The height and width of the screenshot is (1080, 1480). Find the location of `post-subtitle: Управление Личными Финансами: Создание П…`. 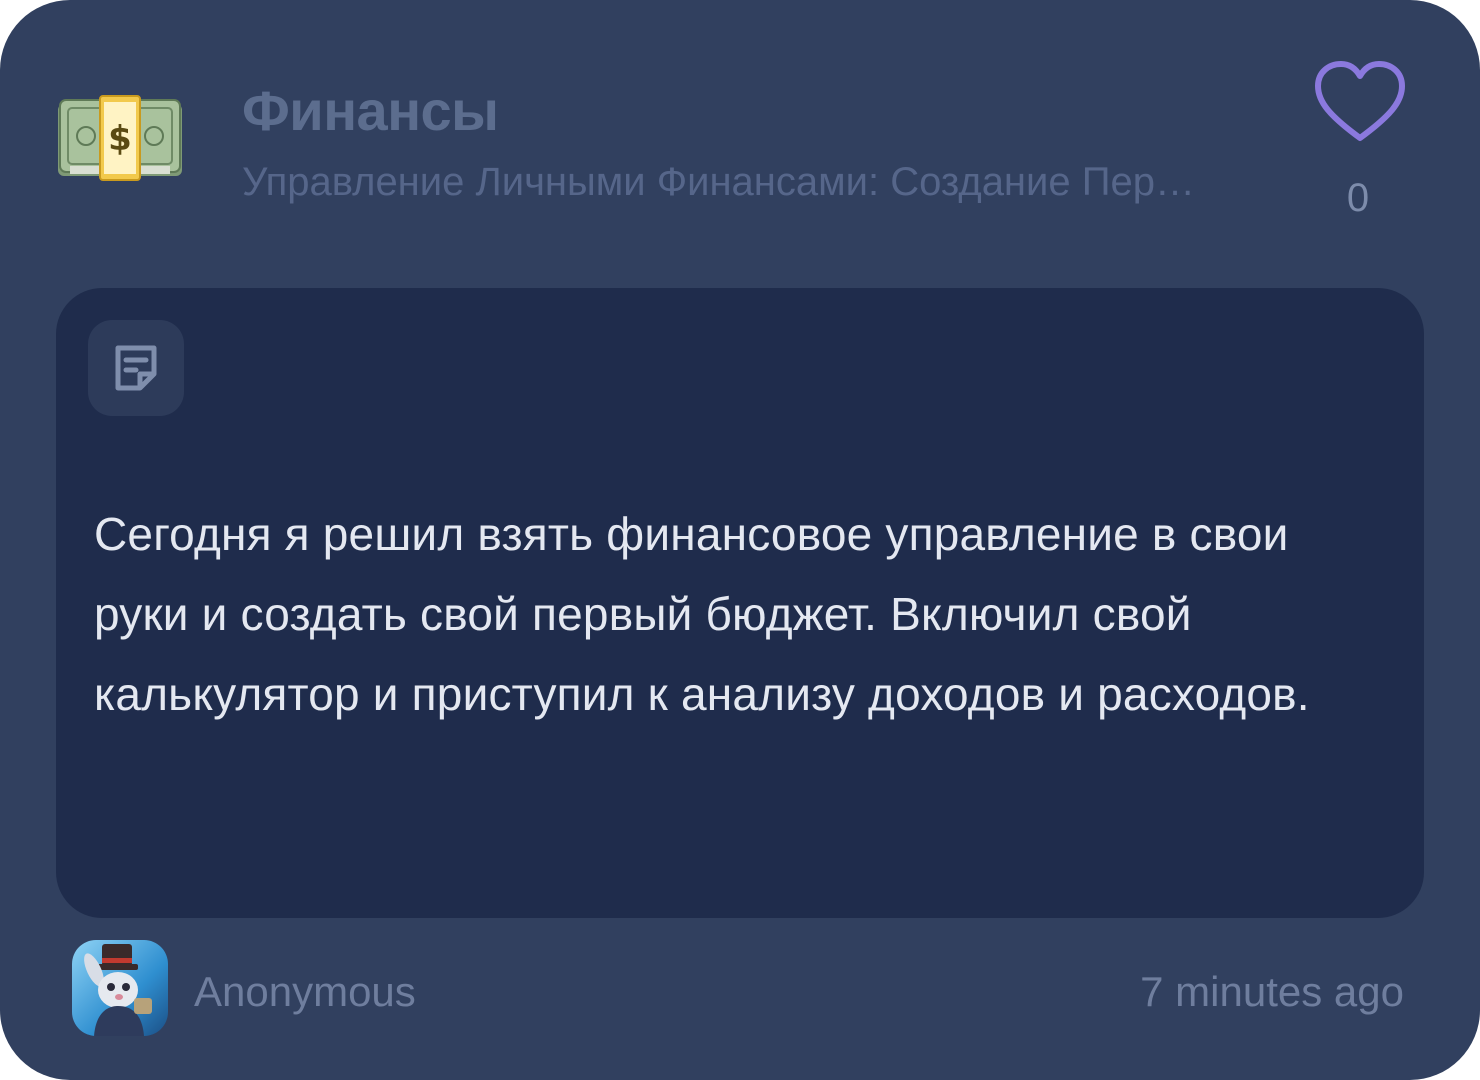

post-subtitle: Управление Личными Финансами: Создание П… is located at coordinates (727, 182).